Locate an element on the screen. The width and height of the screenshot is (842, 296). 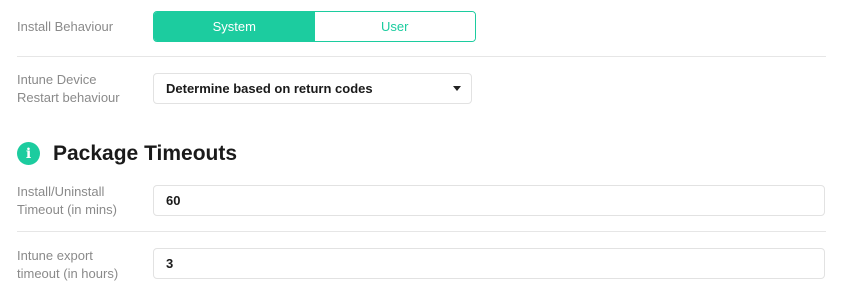
export-timeout-label-line2: timeout (in hours) is located at coordinates (68, 273).